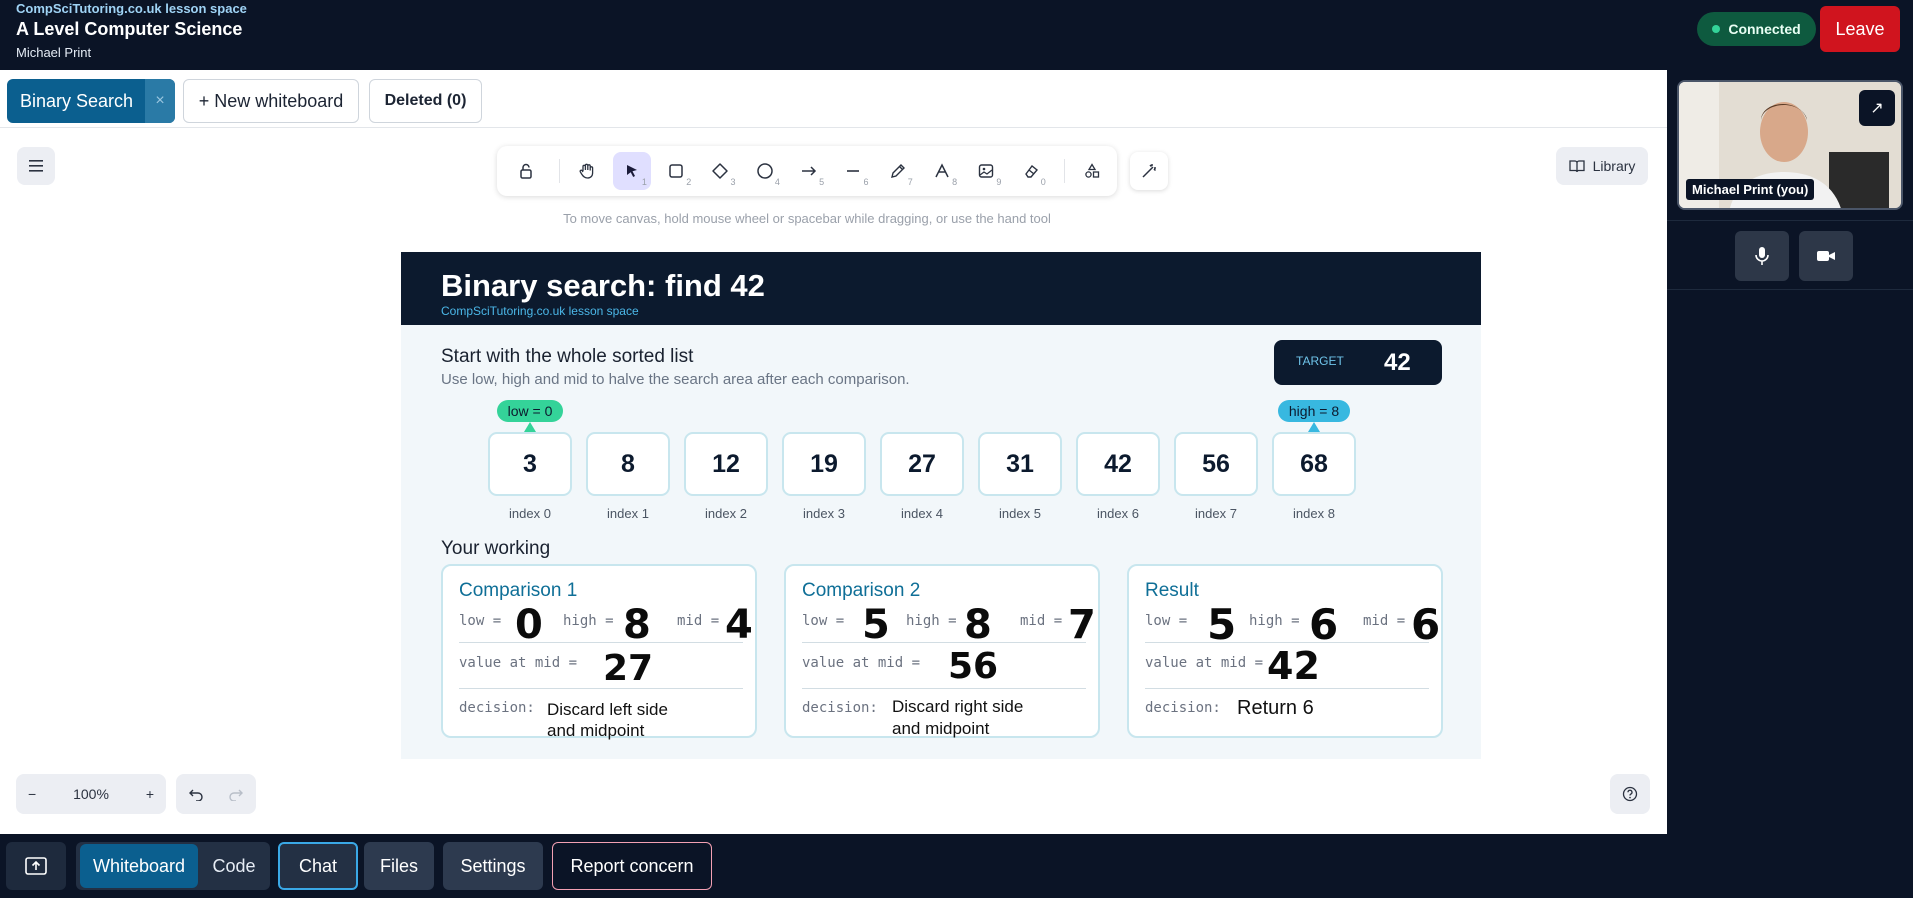 The width and height of the screenshot is (1913, 898). What do you see at coordinates (54, 52) in the screenshot?
I see `user-name: Michael Print` at bounding box center [54, 52].